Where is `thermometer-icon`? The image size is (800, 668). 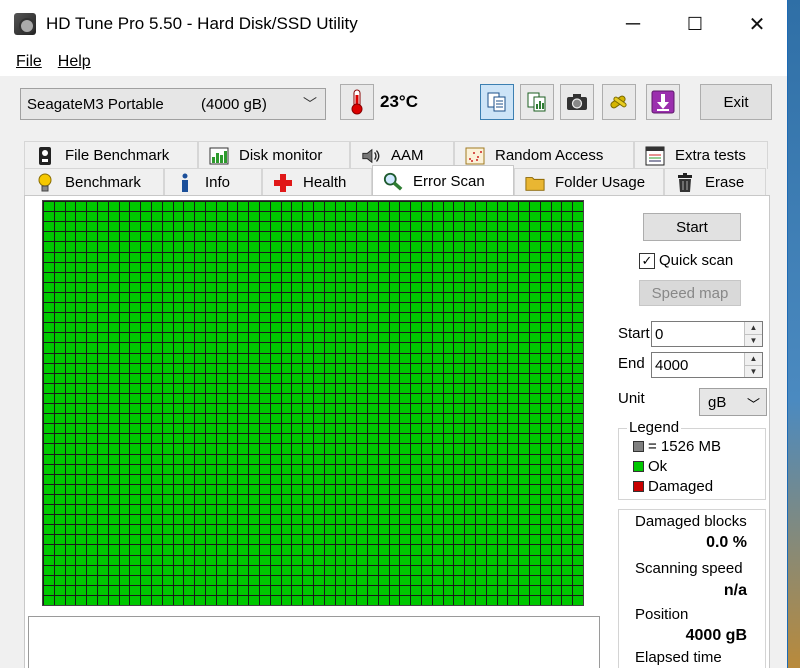
thermometer-icon is located at coordinates (357, 102).